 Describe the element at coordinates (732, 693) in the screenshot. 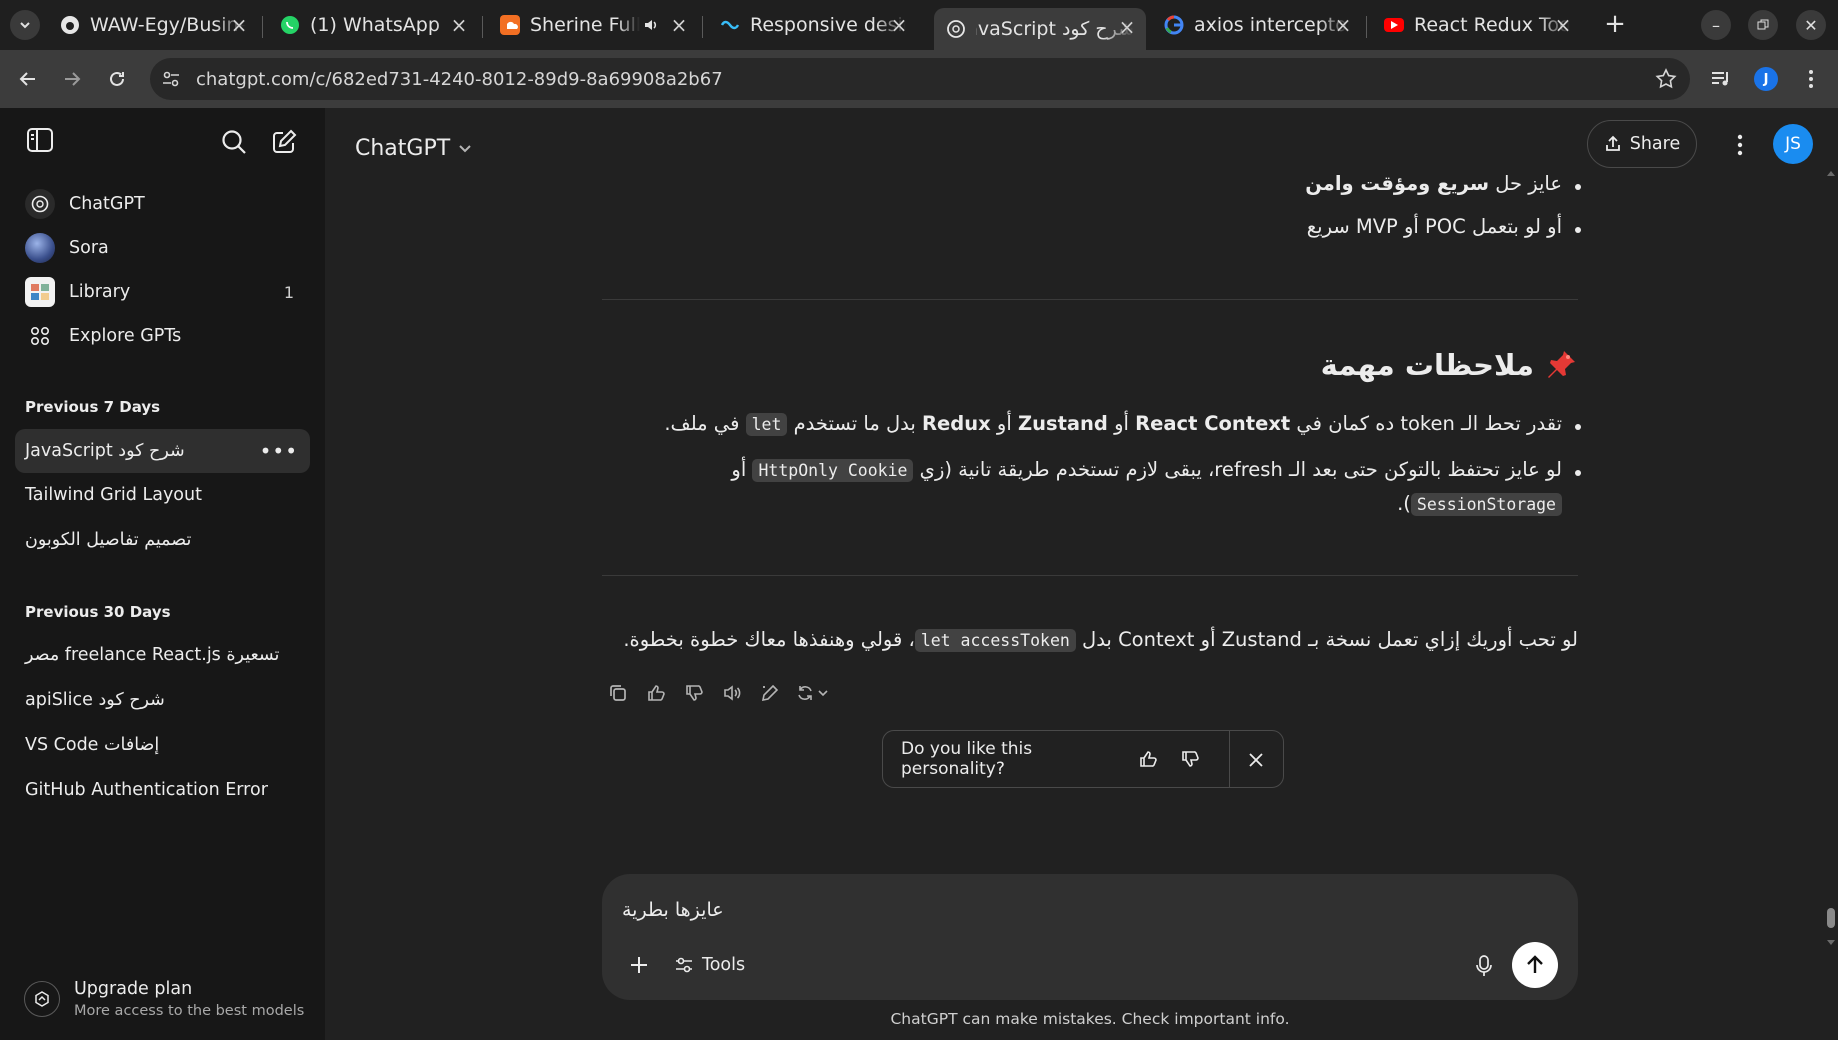

I see `read-aloud-icon` at that location.